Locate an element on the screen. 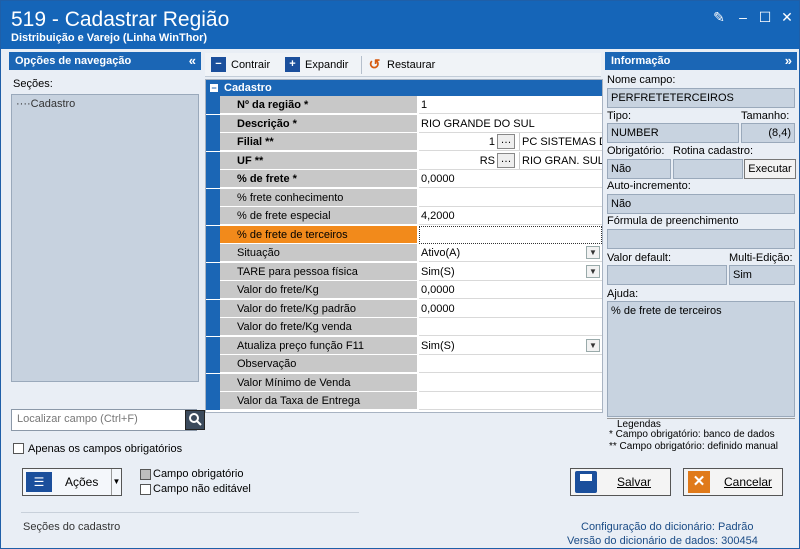 The image size is (800, 549). rotina-value is located at coordinates (708, 169).